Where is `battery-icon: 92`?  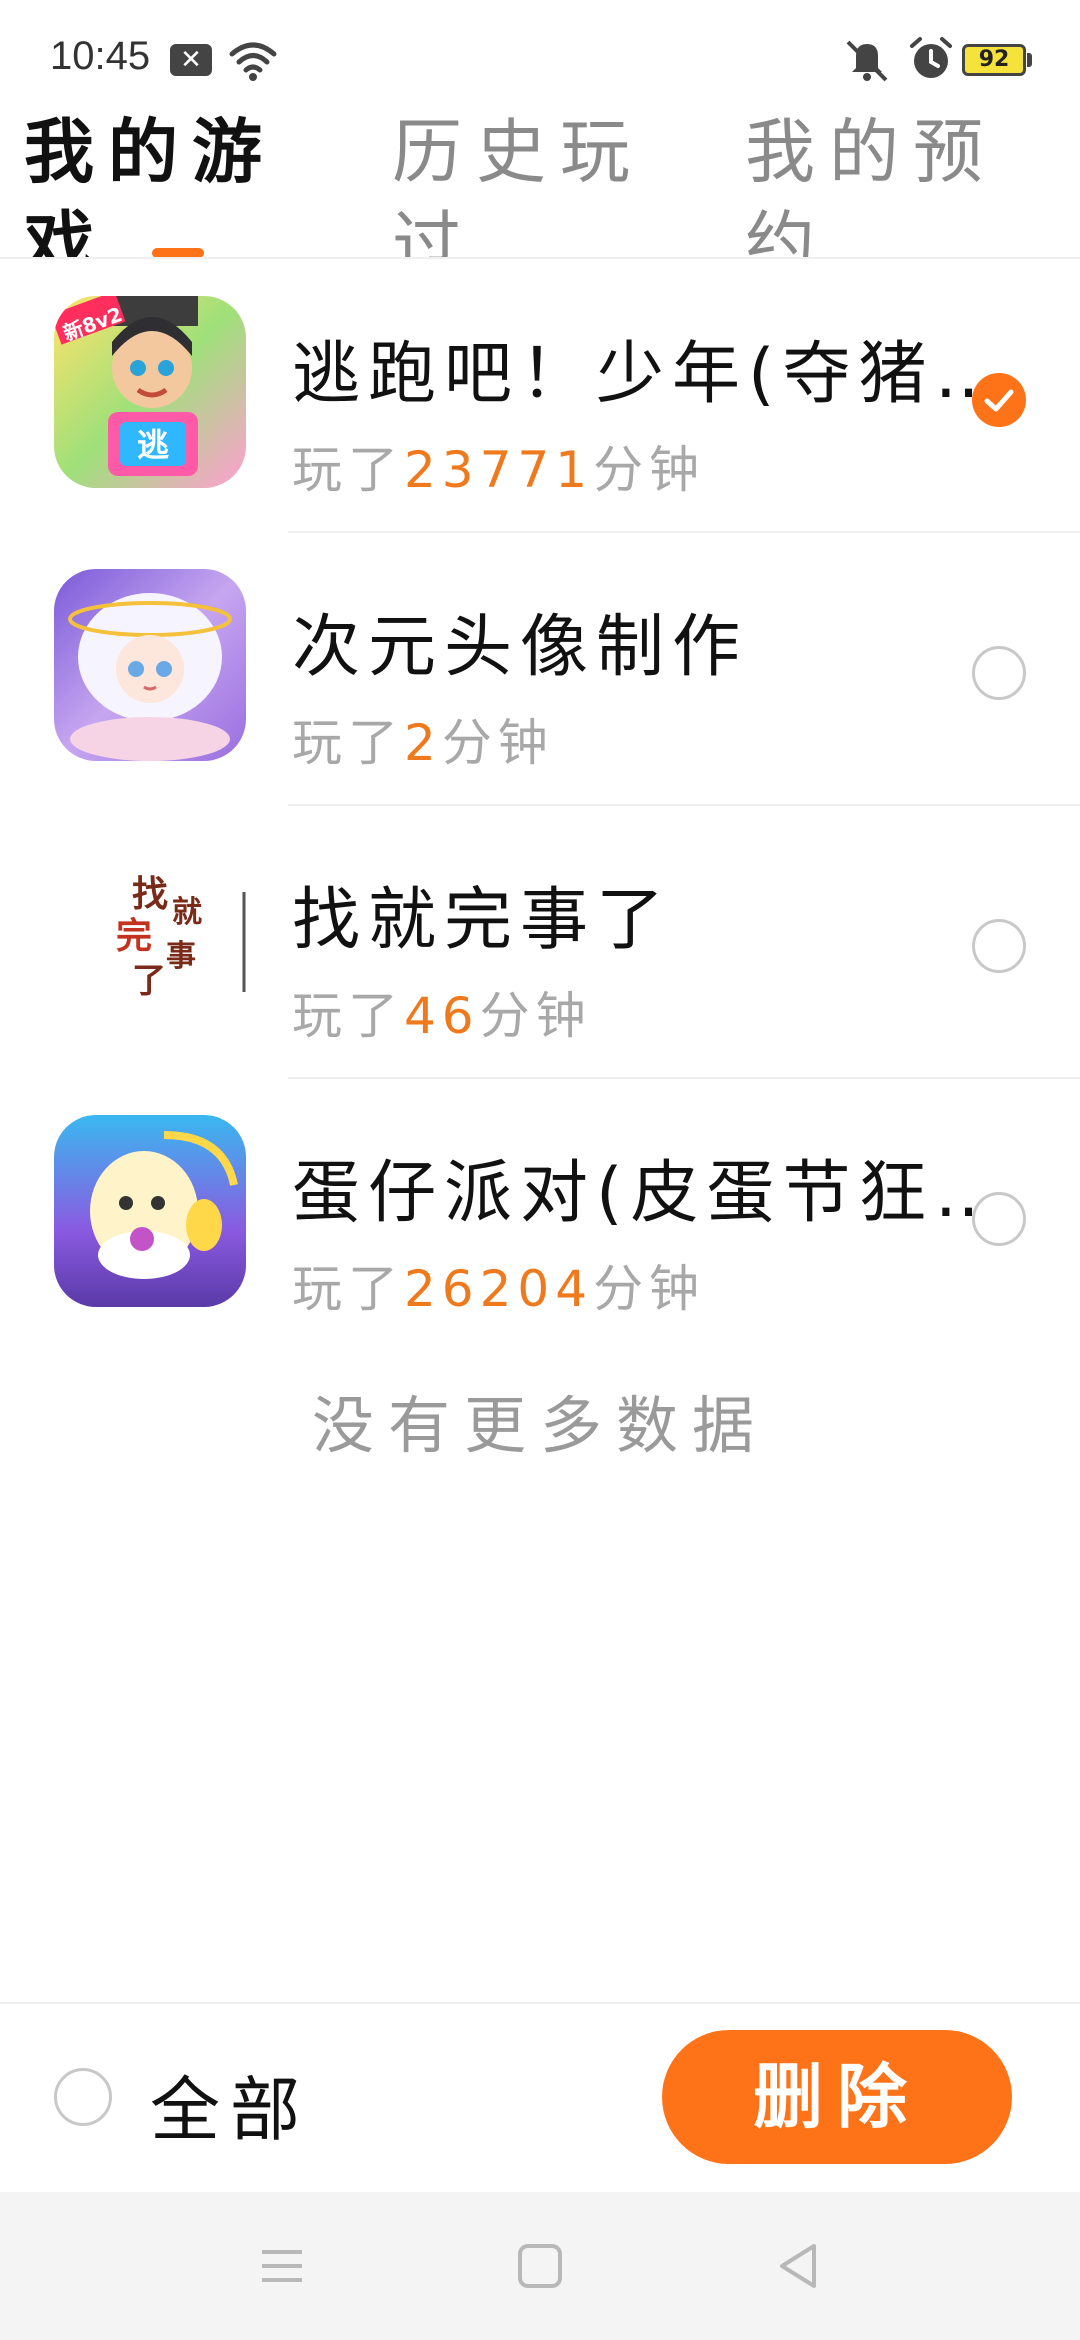
battery-icon: 92 is located at coordinates (994, 60).